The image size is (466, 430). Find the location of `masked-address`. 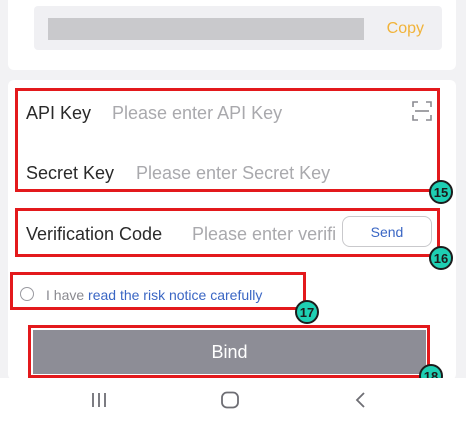

masked-address is located at coordinates (206, 29).